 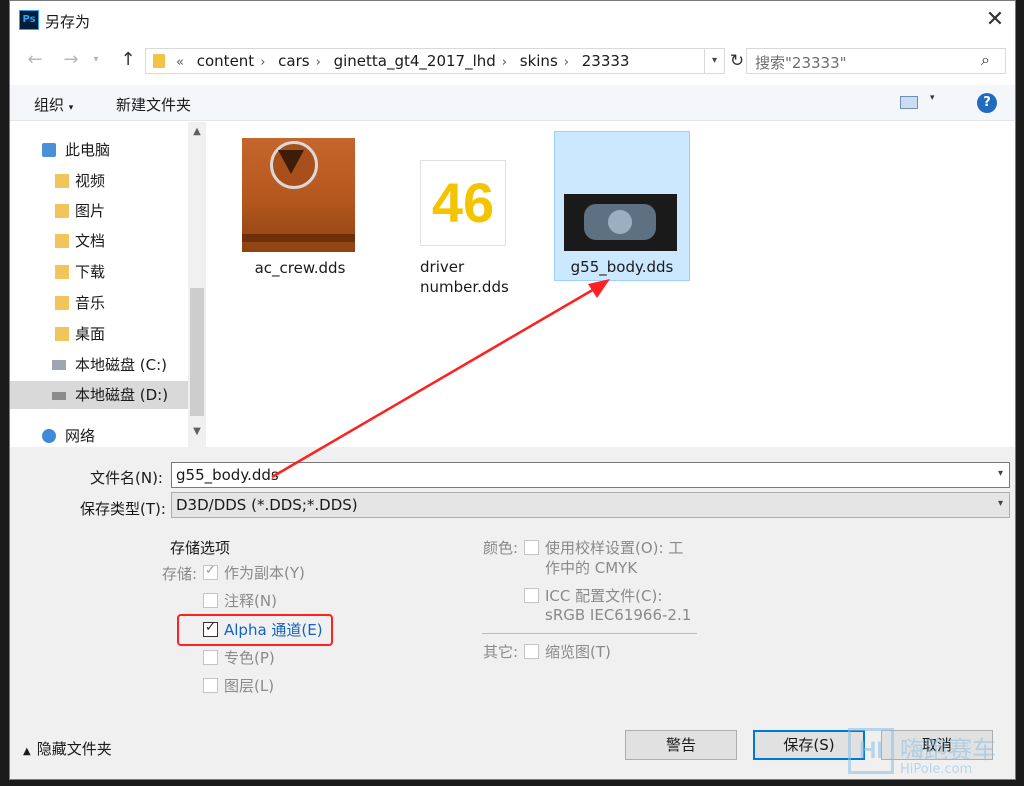 I want to click on watermark: HI 嗨跑赛车 HiPole.com, so click(x=936, y=757).